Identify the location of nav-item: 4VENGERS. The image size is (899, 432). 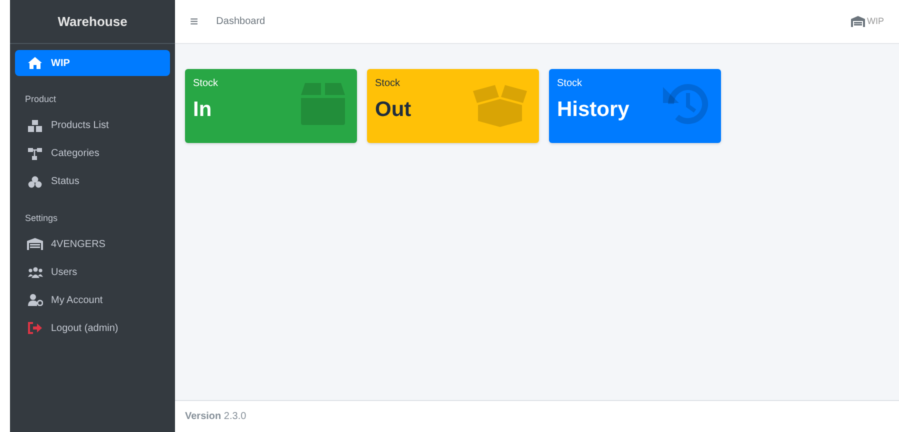
(92, 244).